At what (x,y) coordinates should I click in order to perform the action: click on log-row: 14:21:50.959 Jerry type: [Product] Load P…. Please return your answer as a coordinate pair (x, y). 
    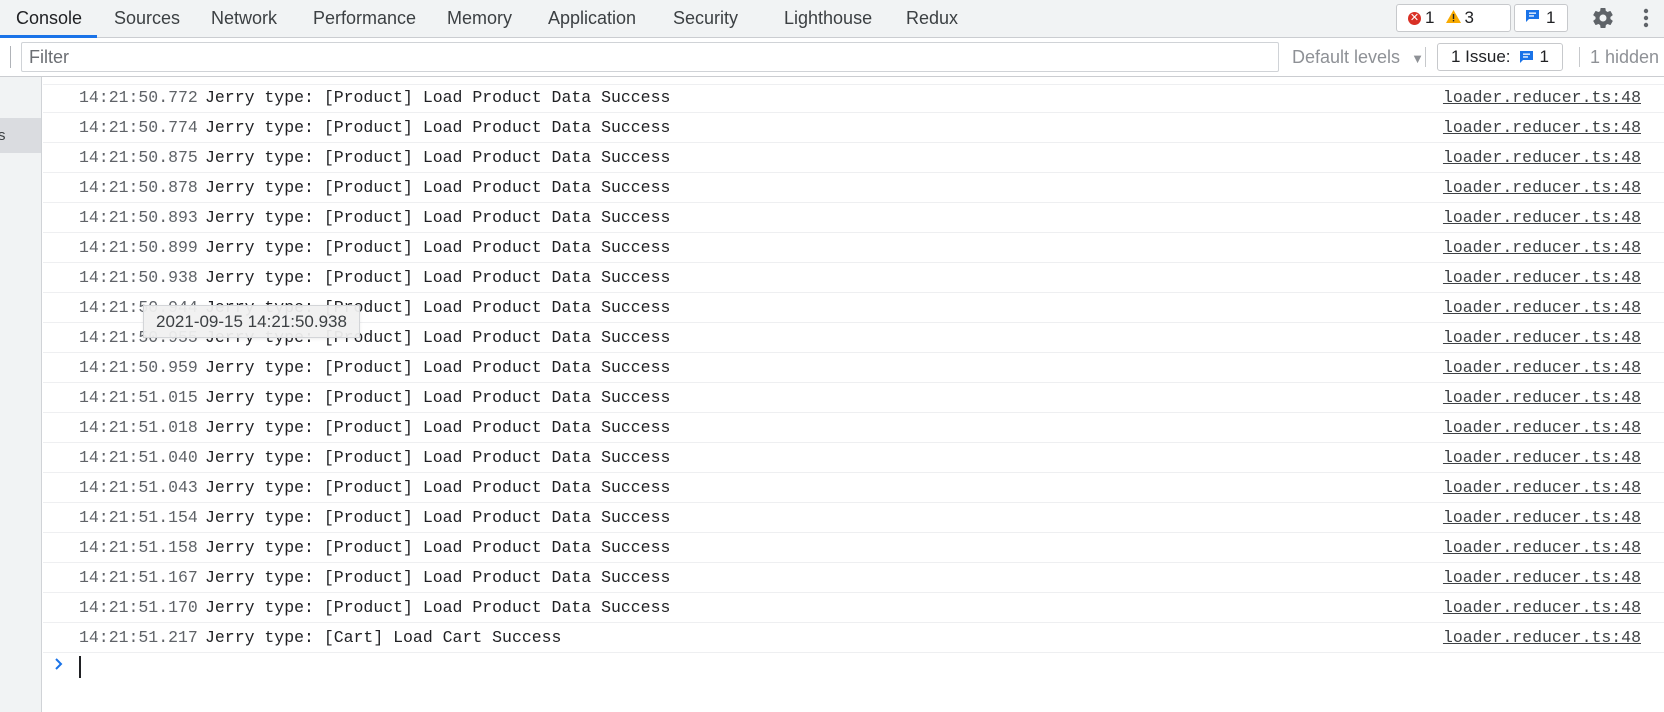
    Looking at the image, I should click on (853, 368).